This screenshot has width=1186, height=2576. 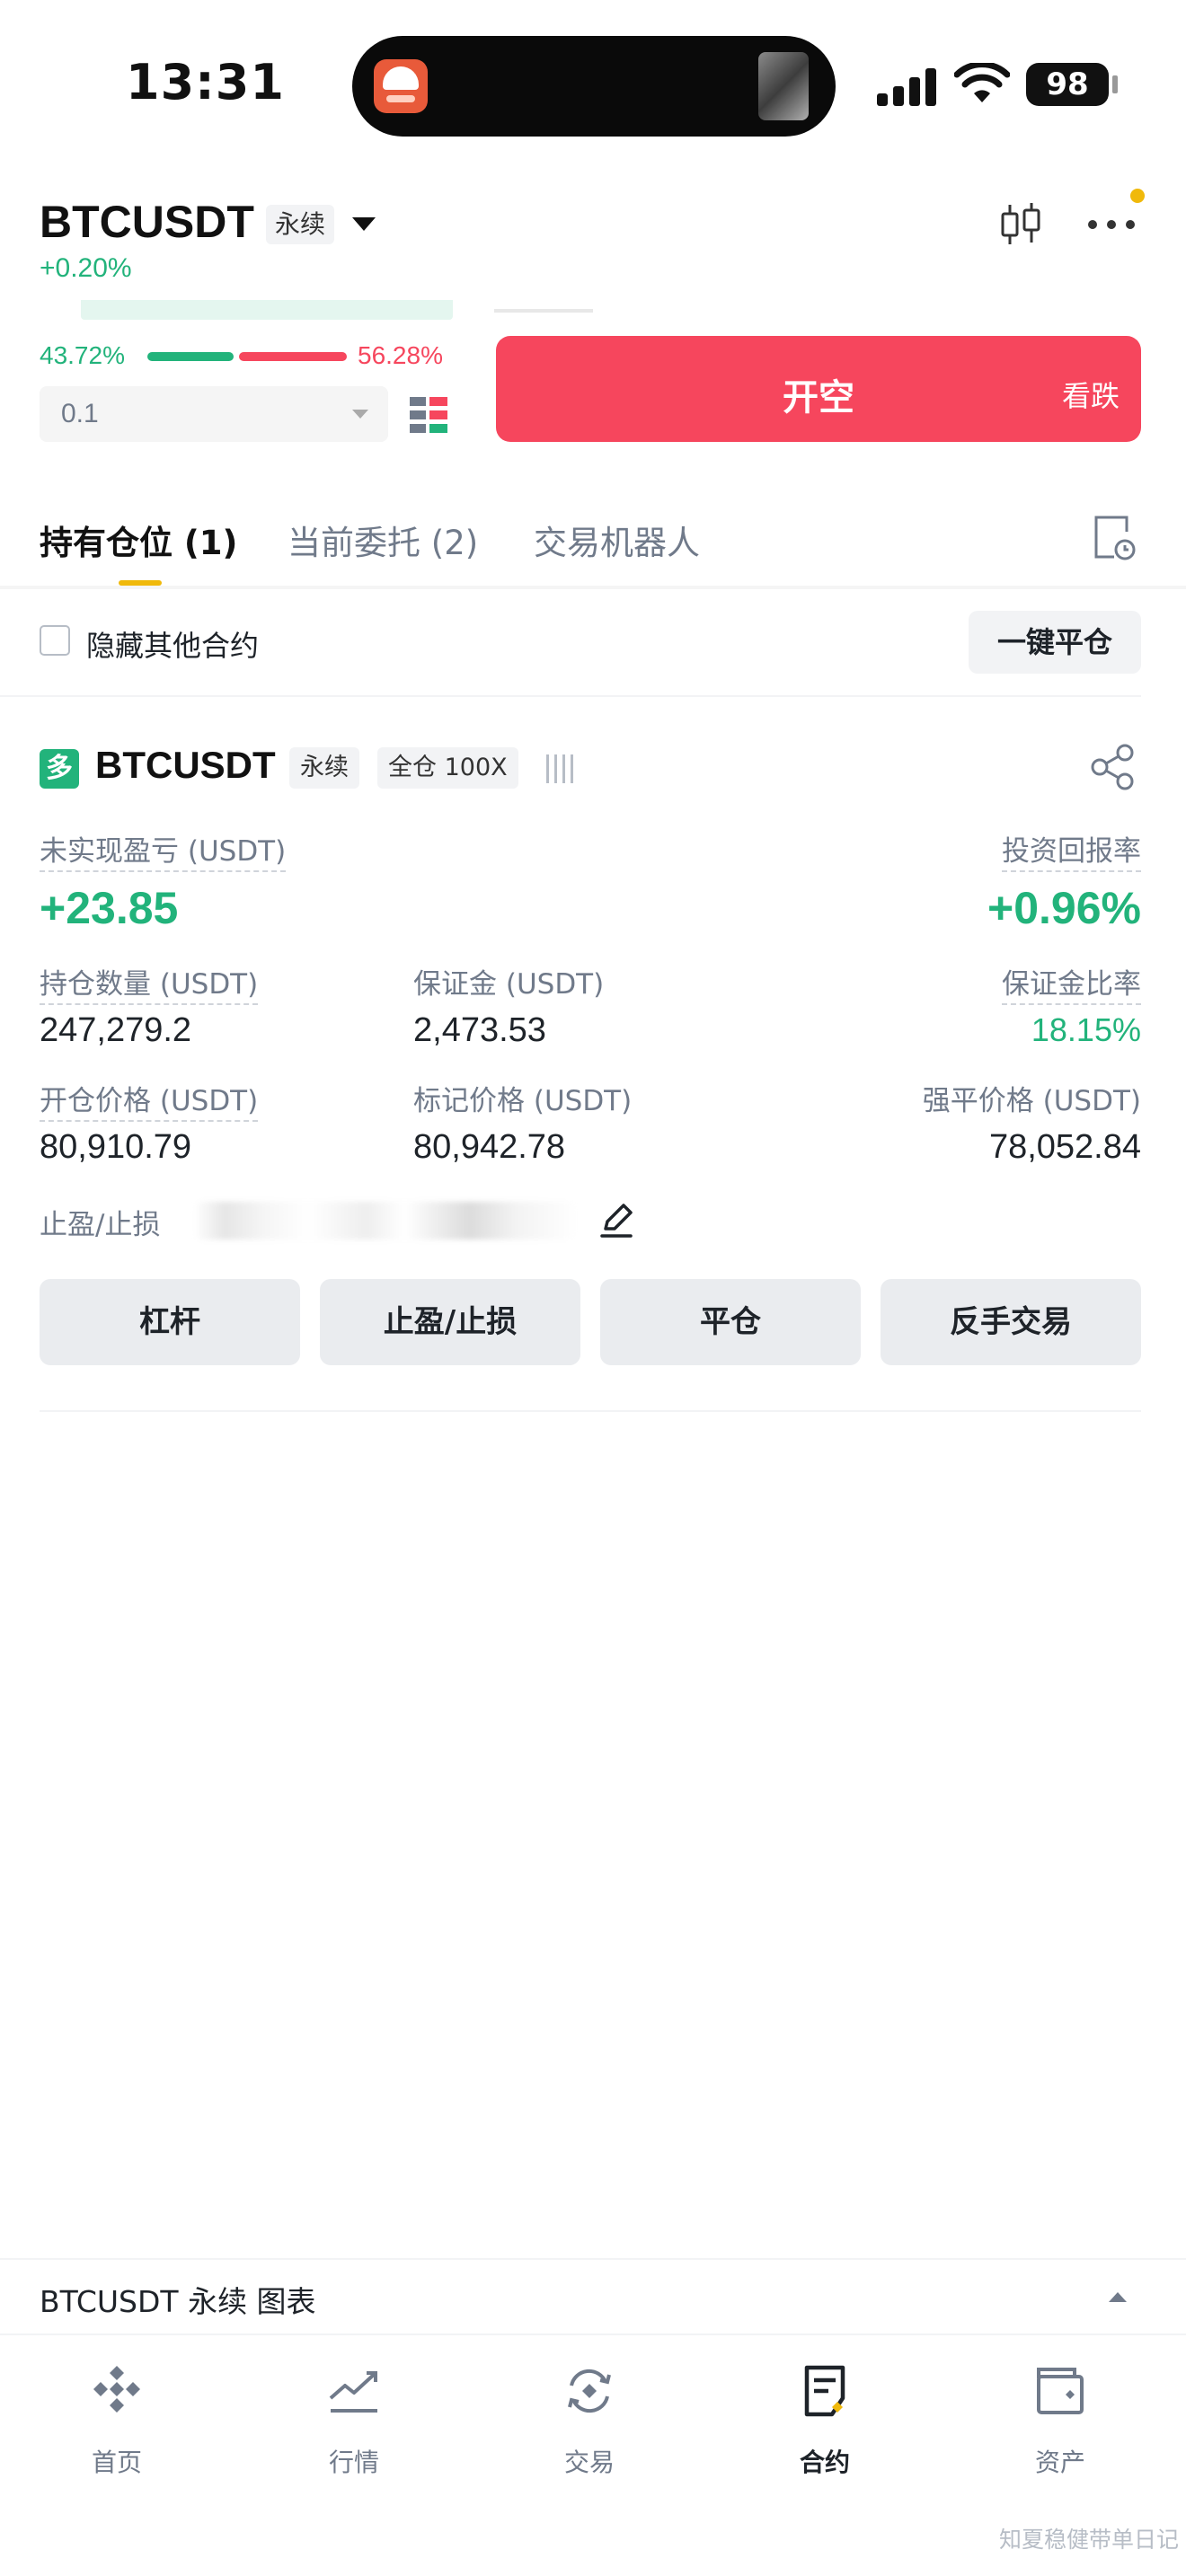 What do you see at coordinates (1090, 396) in the screenshot?
I see `open-short-sublabel: 看跌` at bounding box center [1090, 396].